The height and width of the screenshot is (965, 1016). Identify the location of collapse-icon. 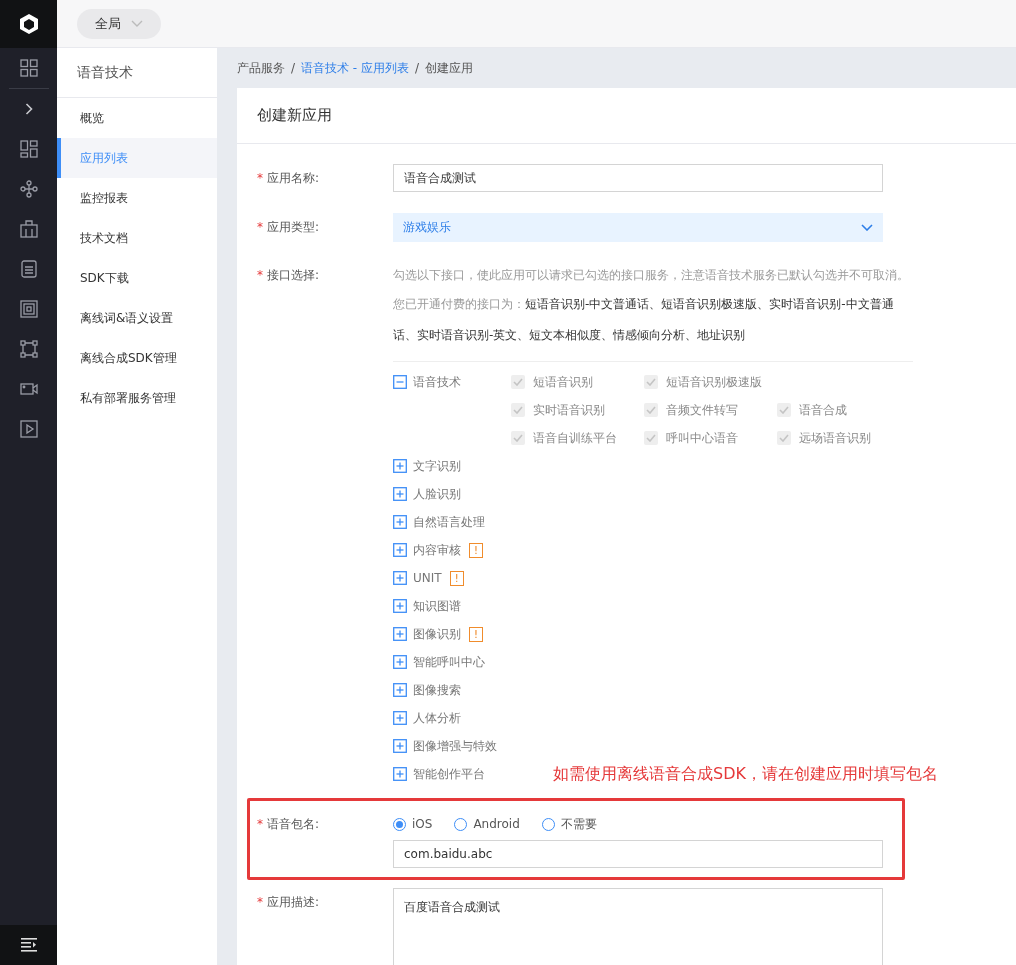
(400, 382).